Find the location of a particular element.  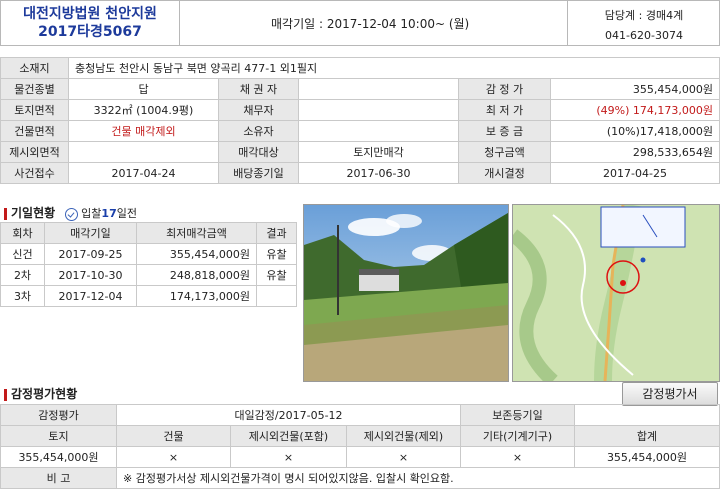

price-cell: 355,454,000원 is located at coordinates (196, 254).